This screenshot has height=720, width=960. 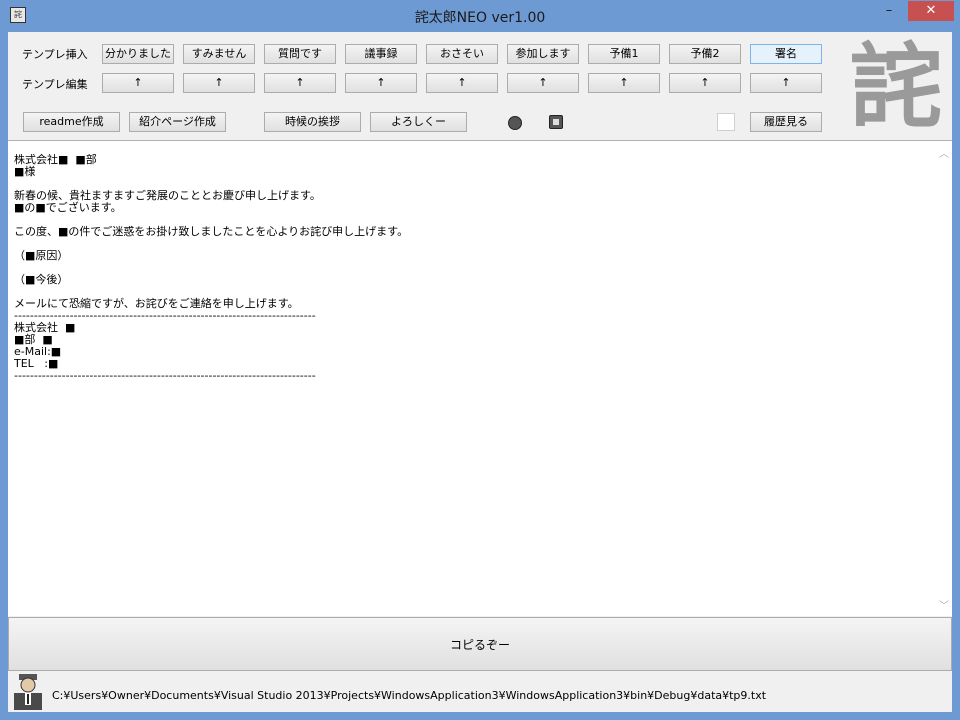 What do you see at coordinates (786, 54) in the screenshot?
I see `template-insert-button-signature: 署名` at bounding box center [786, 54].